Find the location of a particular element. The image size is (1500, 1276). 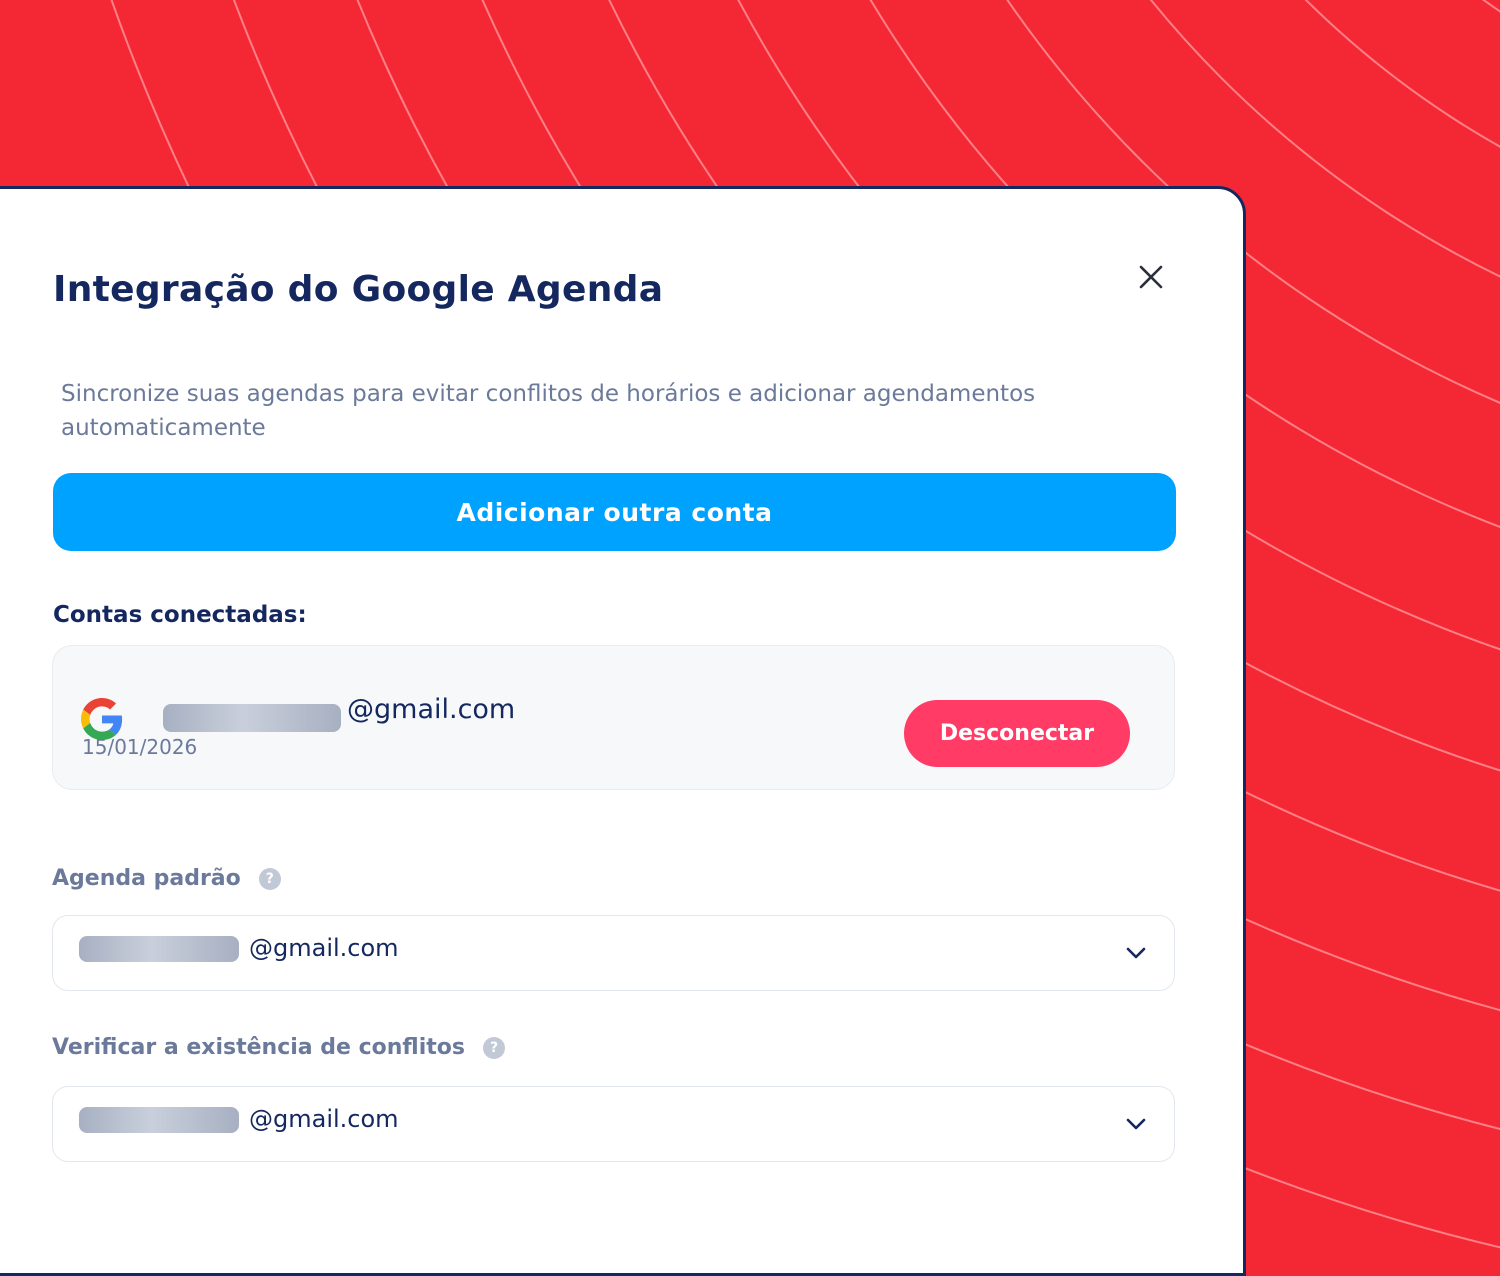

account-connected-date: 15/01/2026 is located at coordinates (140, 747).